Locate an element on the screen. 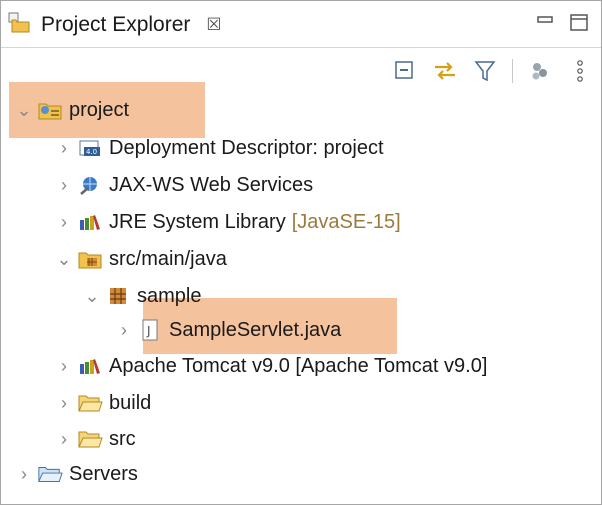 This screenshot has height=505, width=602. tree-item-decoration: [JavaSE-15] is located at coordinates (346, 221).